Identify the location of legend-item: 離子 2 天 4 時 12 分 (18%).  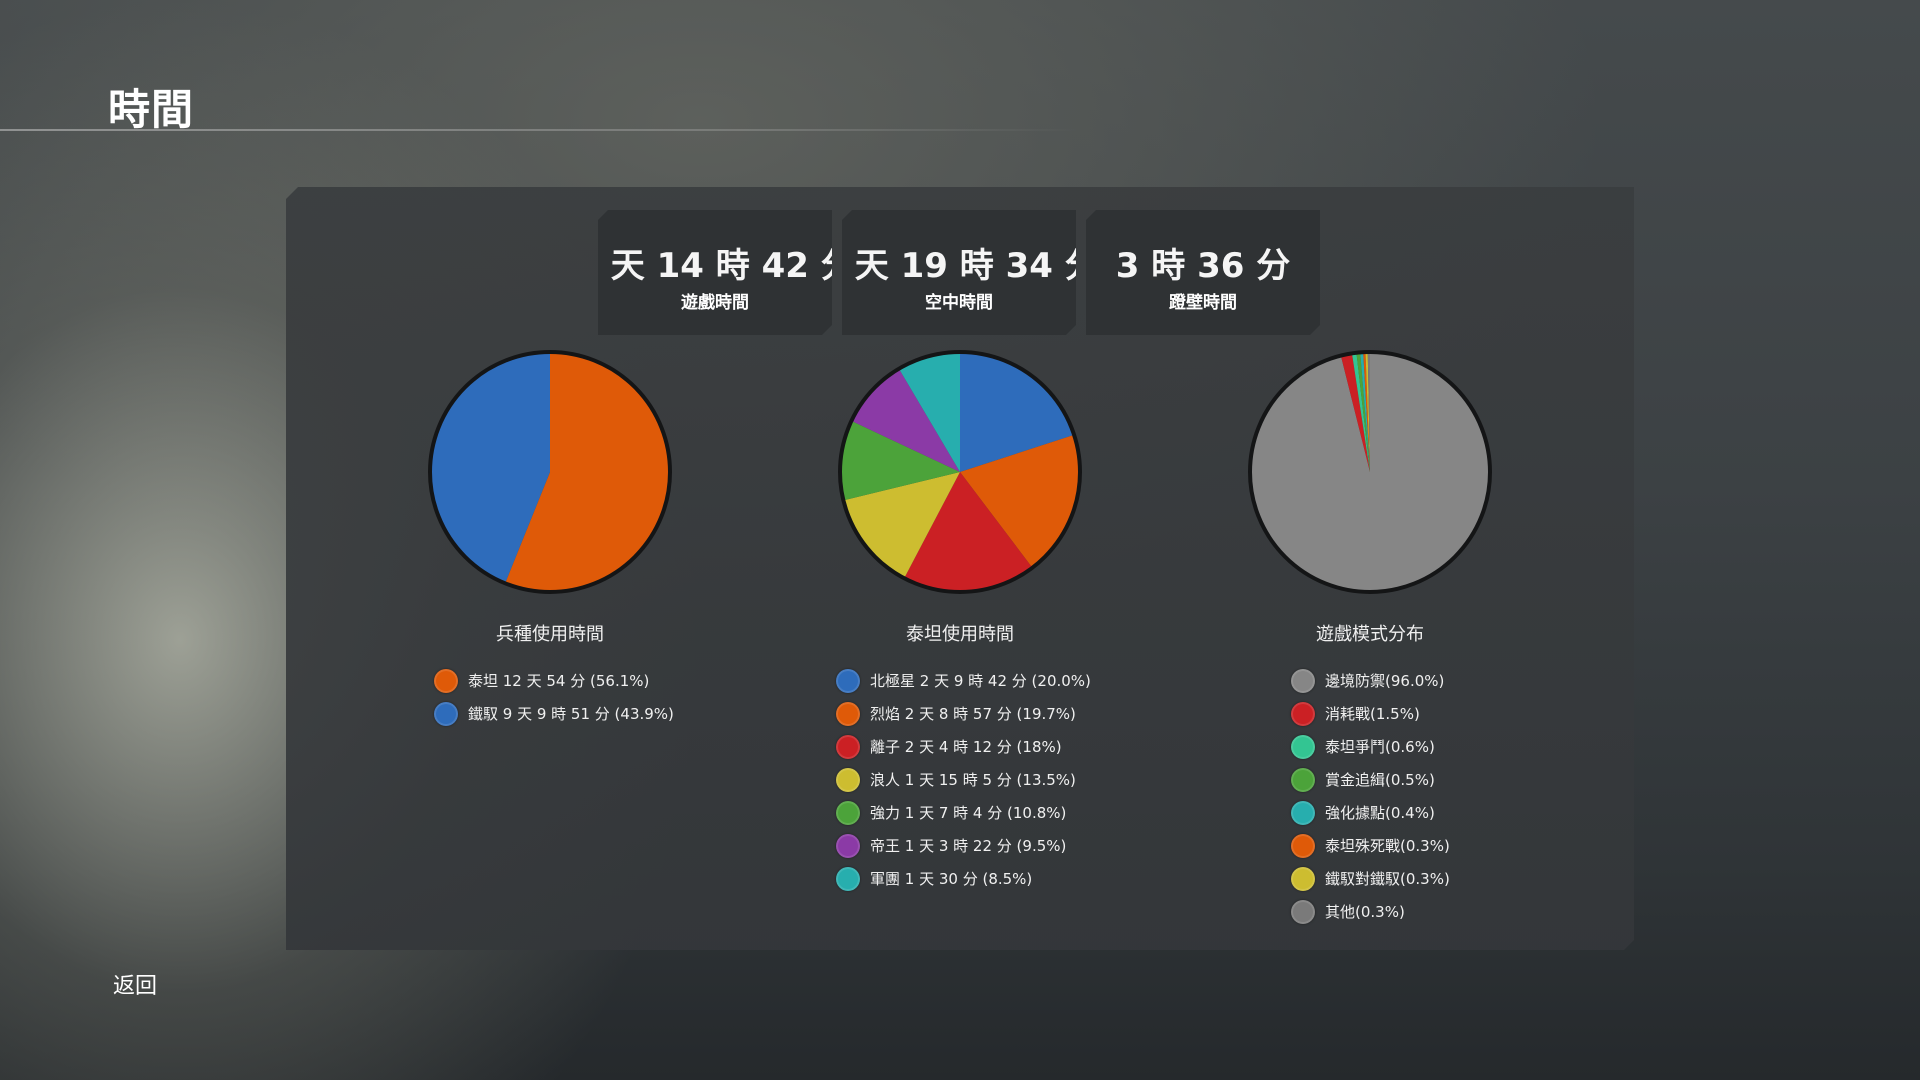
(963, 746).